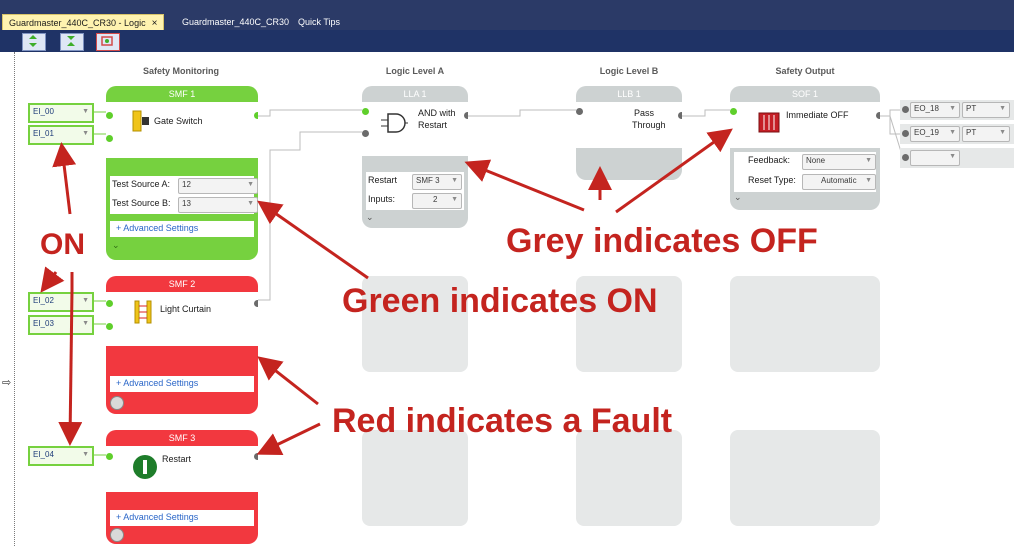 This screenshot has height=546, width=1014. Describe the element at coordinates (662, 241) in the screenshot. I see `annotation-grey-off: Grey indicates OFF` at that location.